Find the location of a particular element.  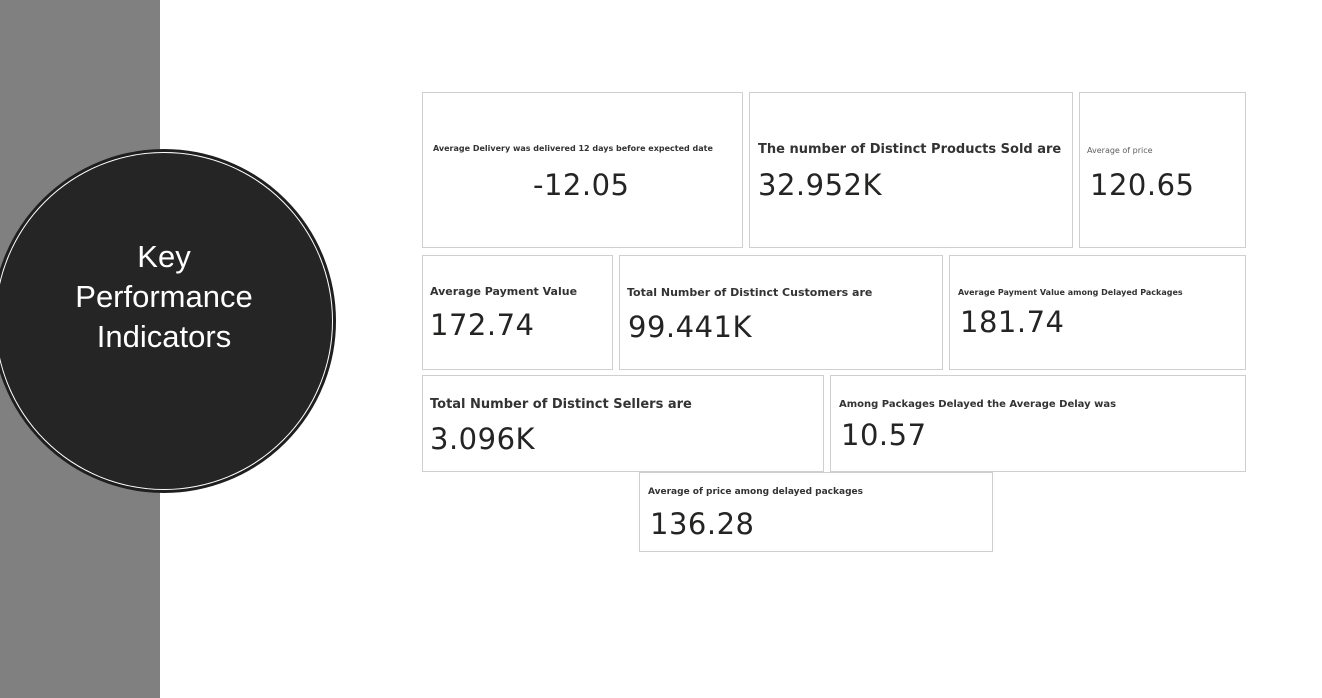

kpi-value: 99.441K is located at coordinates (690, 327).